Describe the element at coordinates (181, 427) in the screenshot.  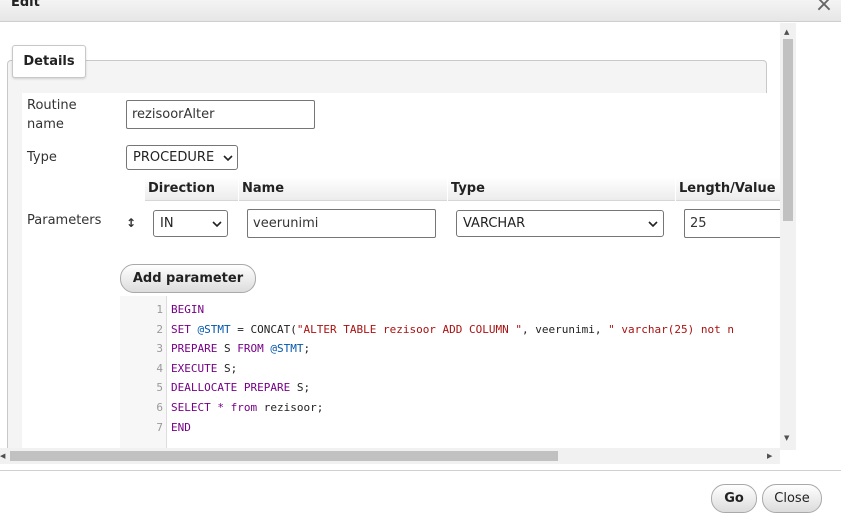
I see `code-line: END` at that location.